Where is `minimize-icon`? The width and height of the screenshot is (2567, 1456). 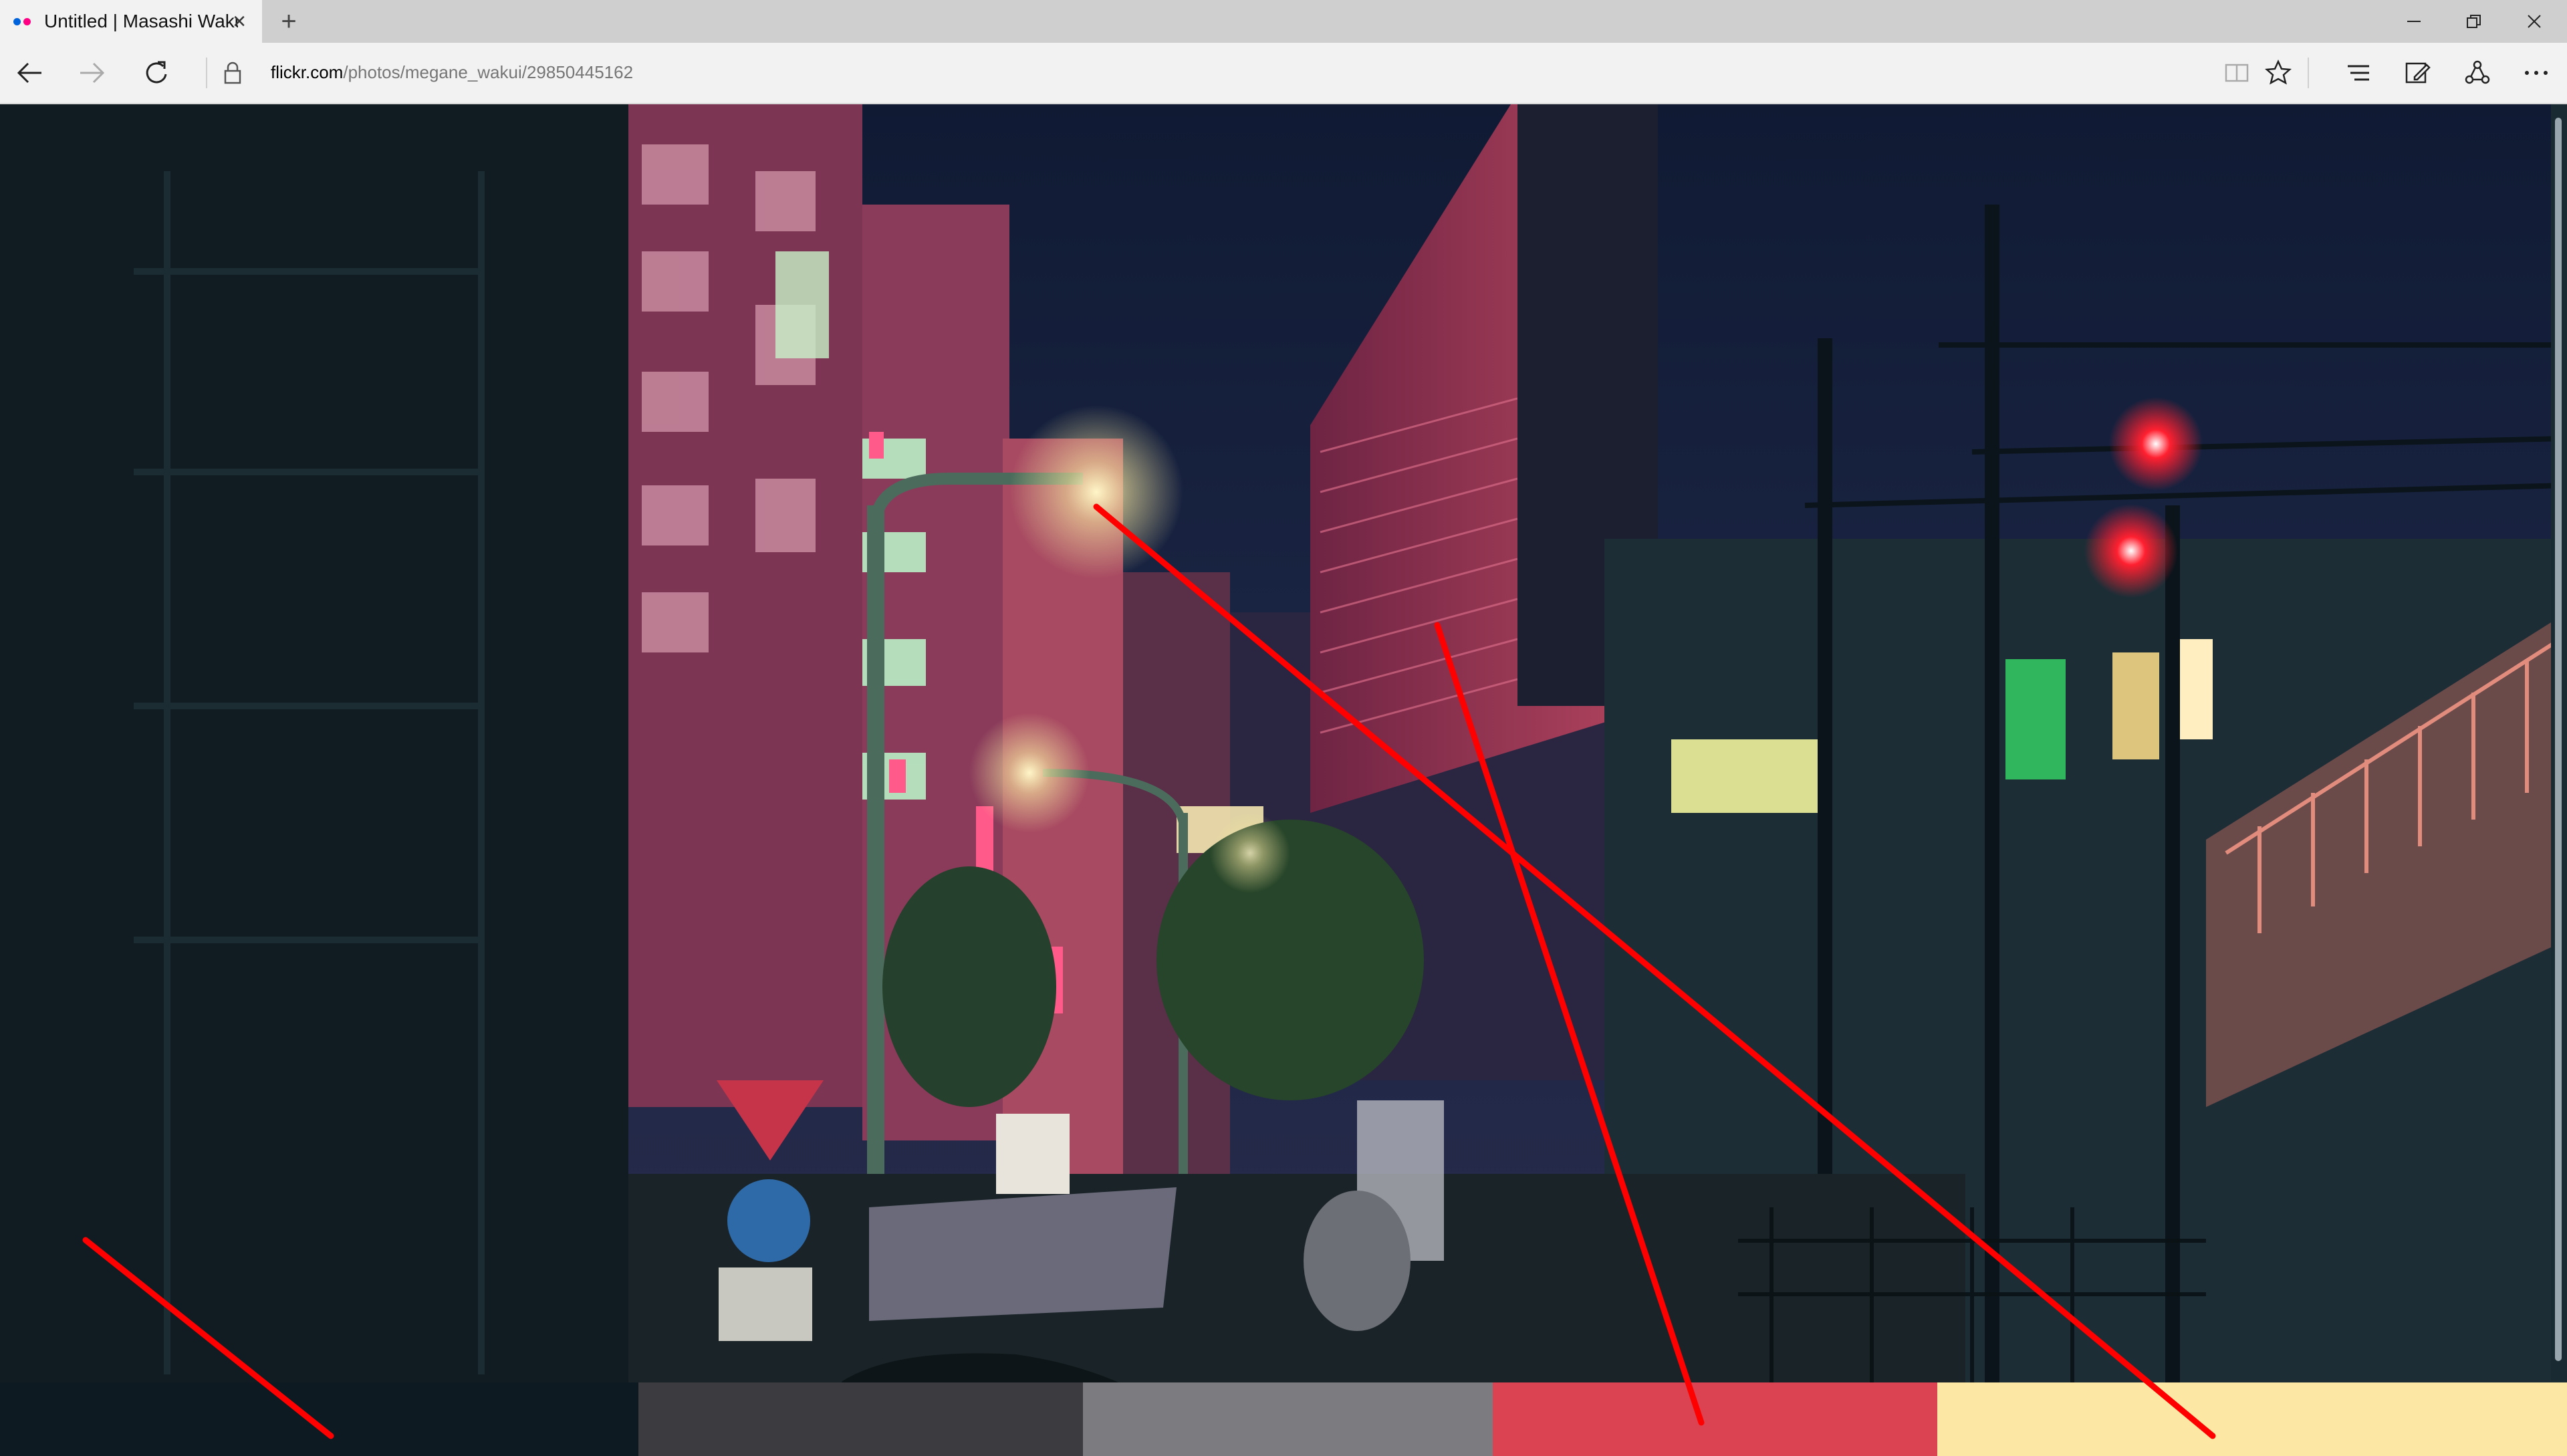 minimize-icon is located at coordinates (2414, 21).